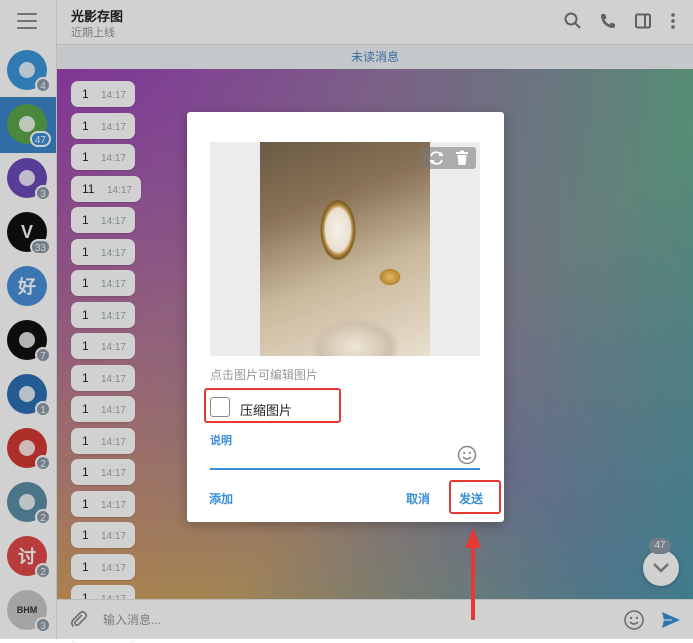 This screenshot has height=643, width=693. What do you see at coordinates (436, 158) in the screenshot?
I see `replace-image-icon` at bounding box center [436, 158].